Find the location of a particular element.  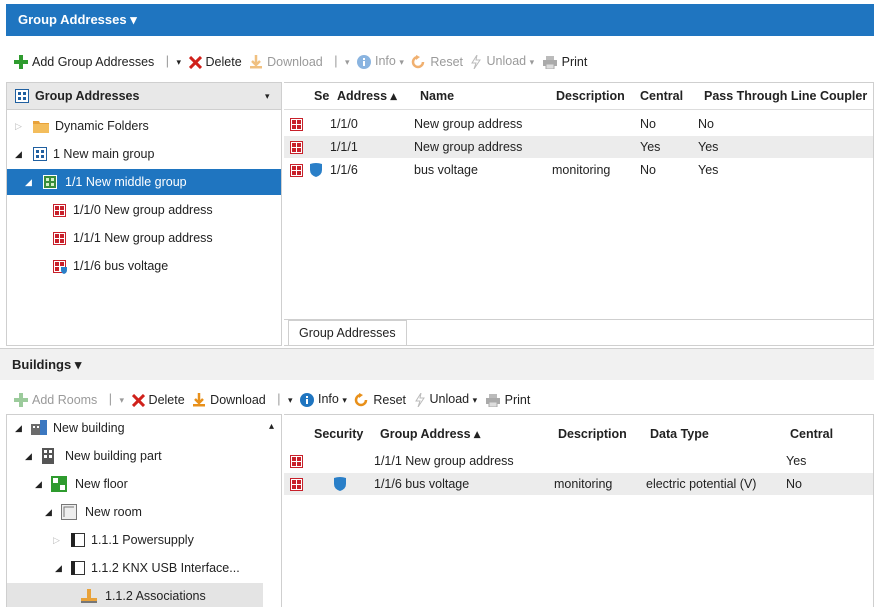

tree-item-floor: ◢ New floor is located at coordinates (135, 484).